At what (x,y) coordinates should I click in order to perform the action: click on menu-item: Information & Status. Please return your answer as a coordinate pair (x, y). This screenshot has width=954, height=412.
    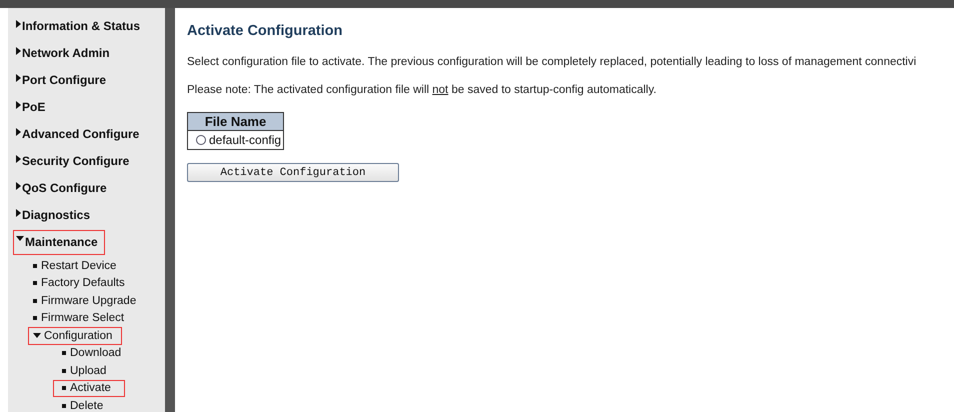
    Looking at the image, I should click on (78, 26).